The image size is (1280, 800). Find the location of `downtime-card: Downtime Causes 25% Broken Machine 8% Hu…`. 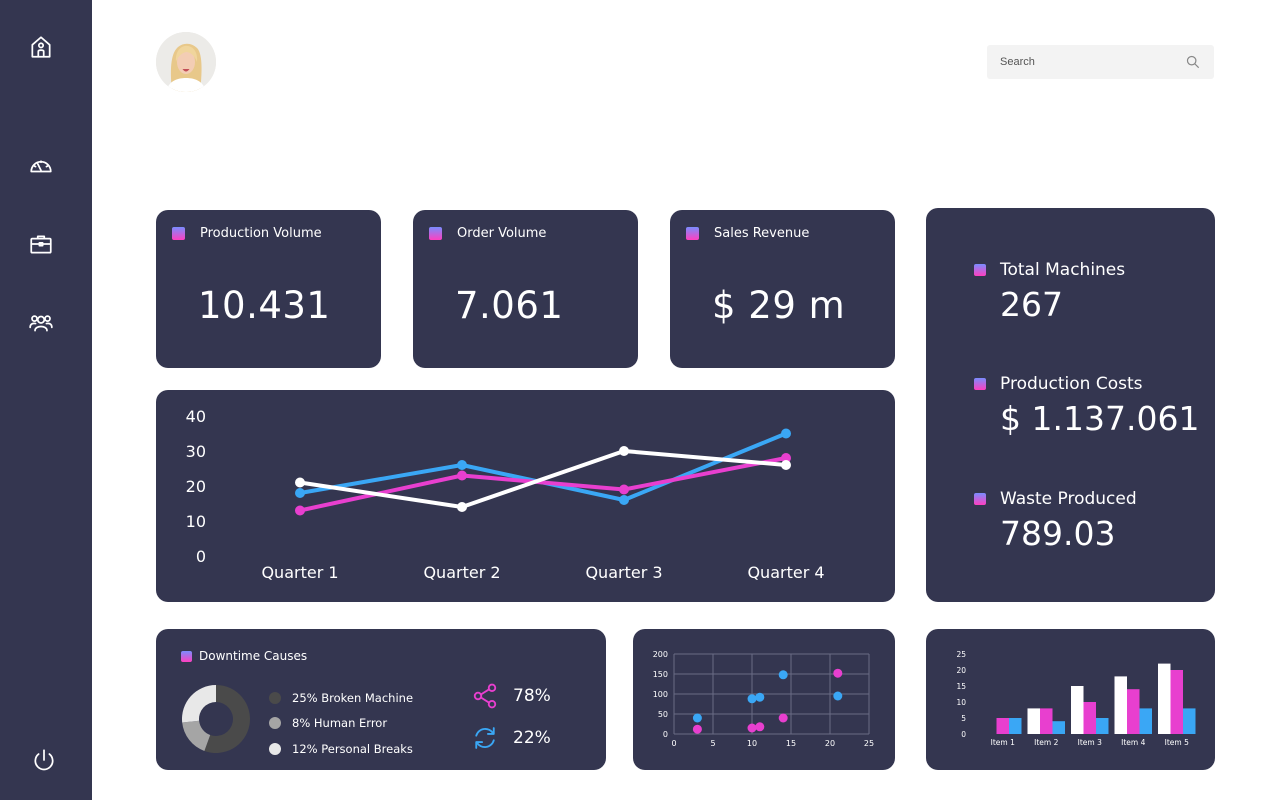

downtime-card: Downtime Causes 25% Broken Machine 8% Hu… is located at coordinates (381, 699).